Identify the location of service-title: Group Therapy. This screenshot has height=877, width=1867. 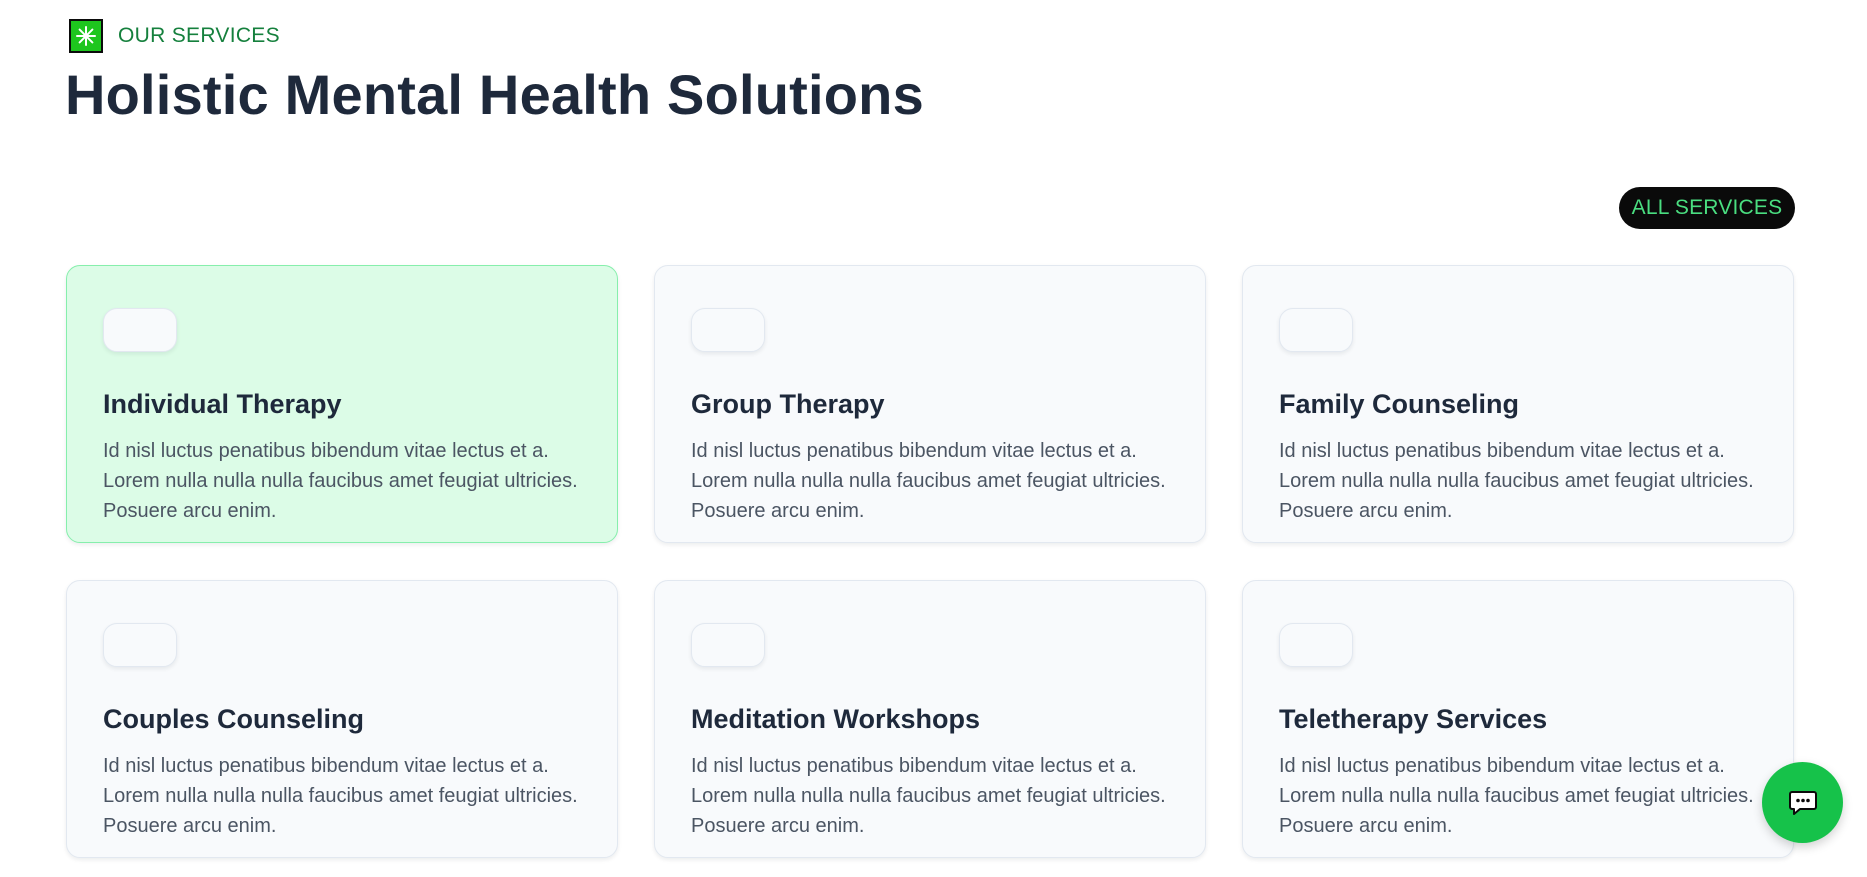
(788, 404).